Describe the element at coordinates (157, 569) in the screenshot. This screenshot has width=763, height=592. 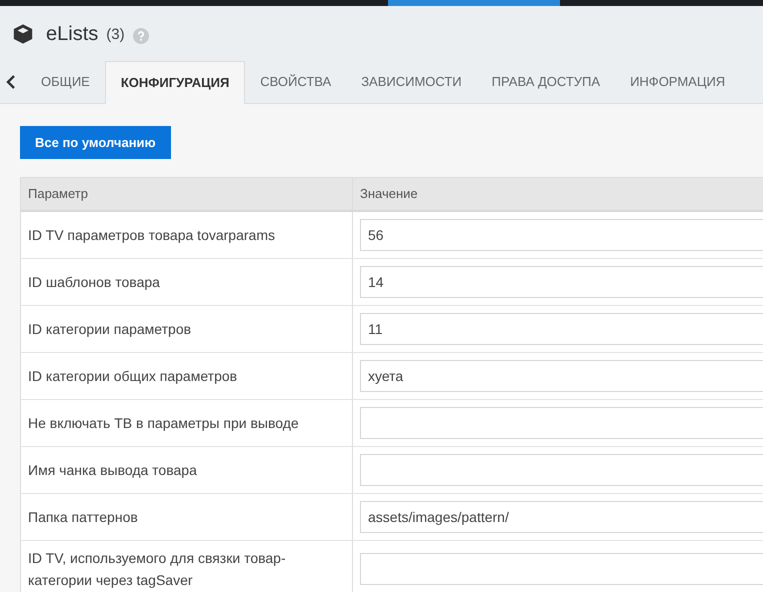
I see `parameter-label: ID TV, используемого для связки товар-категории через tagSaver` at that location.